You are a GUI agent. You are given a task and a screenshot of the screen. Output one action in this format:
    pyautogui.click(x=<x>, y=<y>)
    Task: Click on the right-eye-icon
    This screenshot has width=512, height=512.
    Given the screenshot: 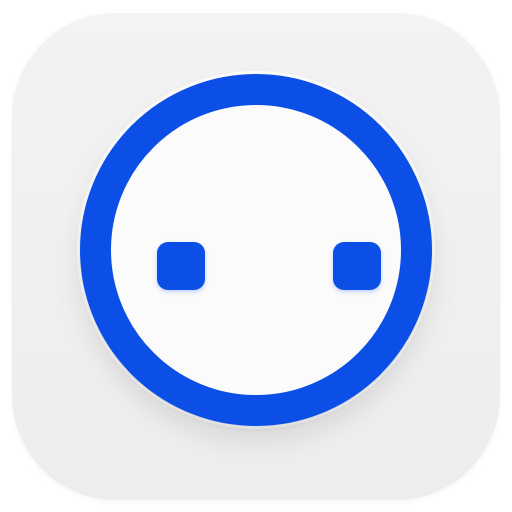 What is the action you would take?
    pyautogui.click(x=357, y=266)
    